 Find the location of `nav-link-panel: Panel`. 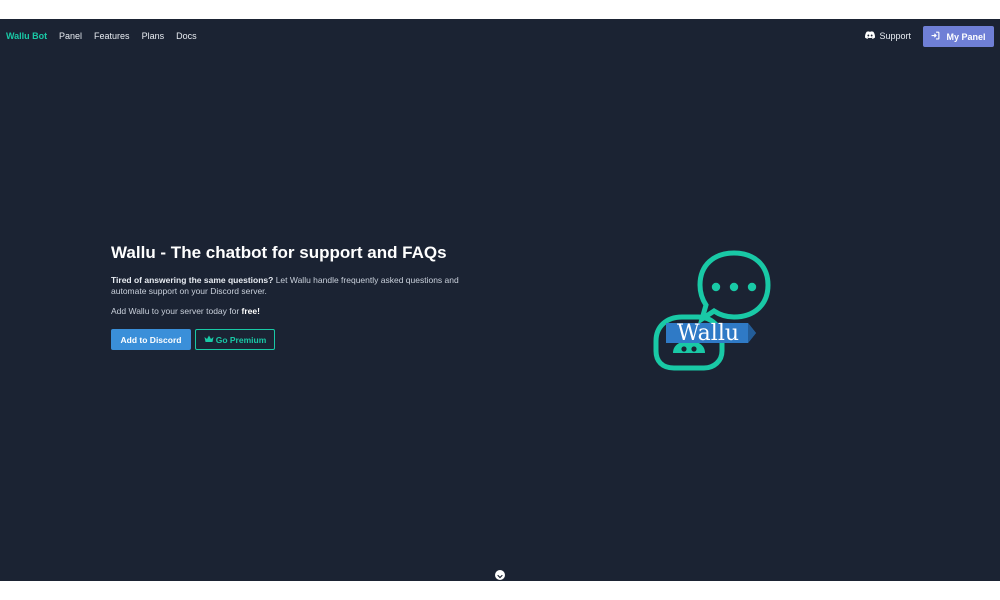

nav-link-panel: Panel is located at coordinates (70, 36).